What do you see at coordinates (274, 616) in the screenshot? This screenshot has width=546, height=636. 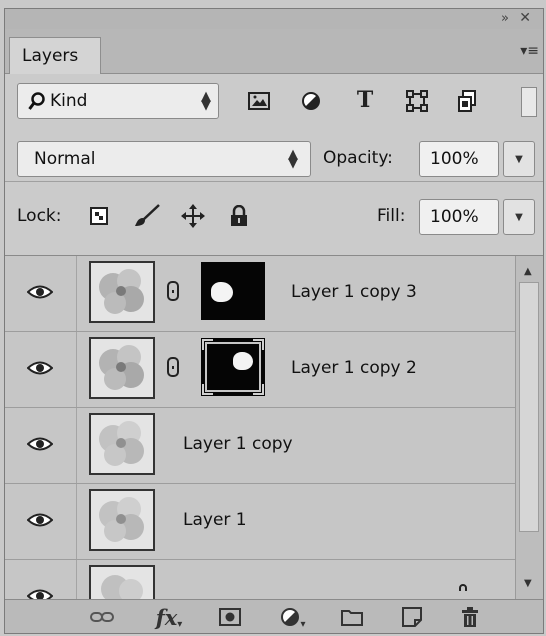 I see `bottom-toolbar: fx ▾ ▾` at bounding box center [274, 616].